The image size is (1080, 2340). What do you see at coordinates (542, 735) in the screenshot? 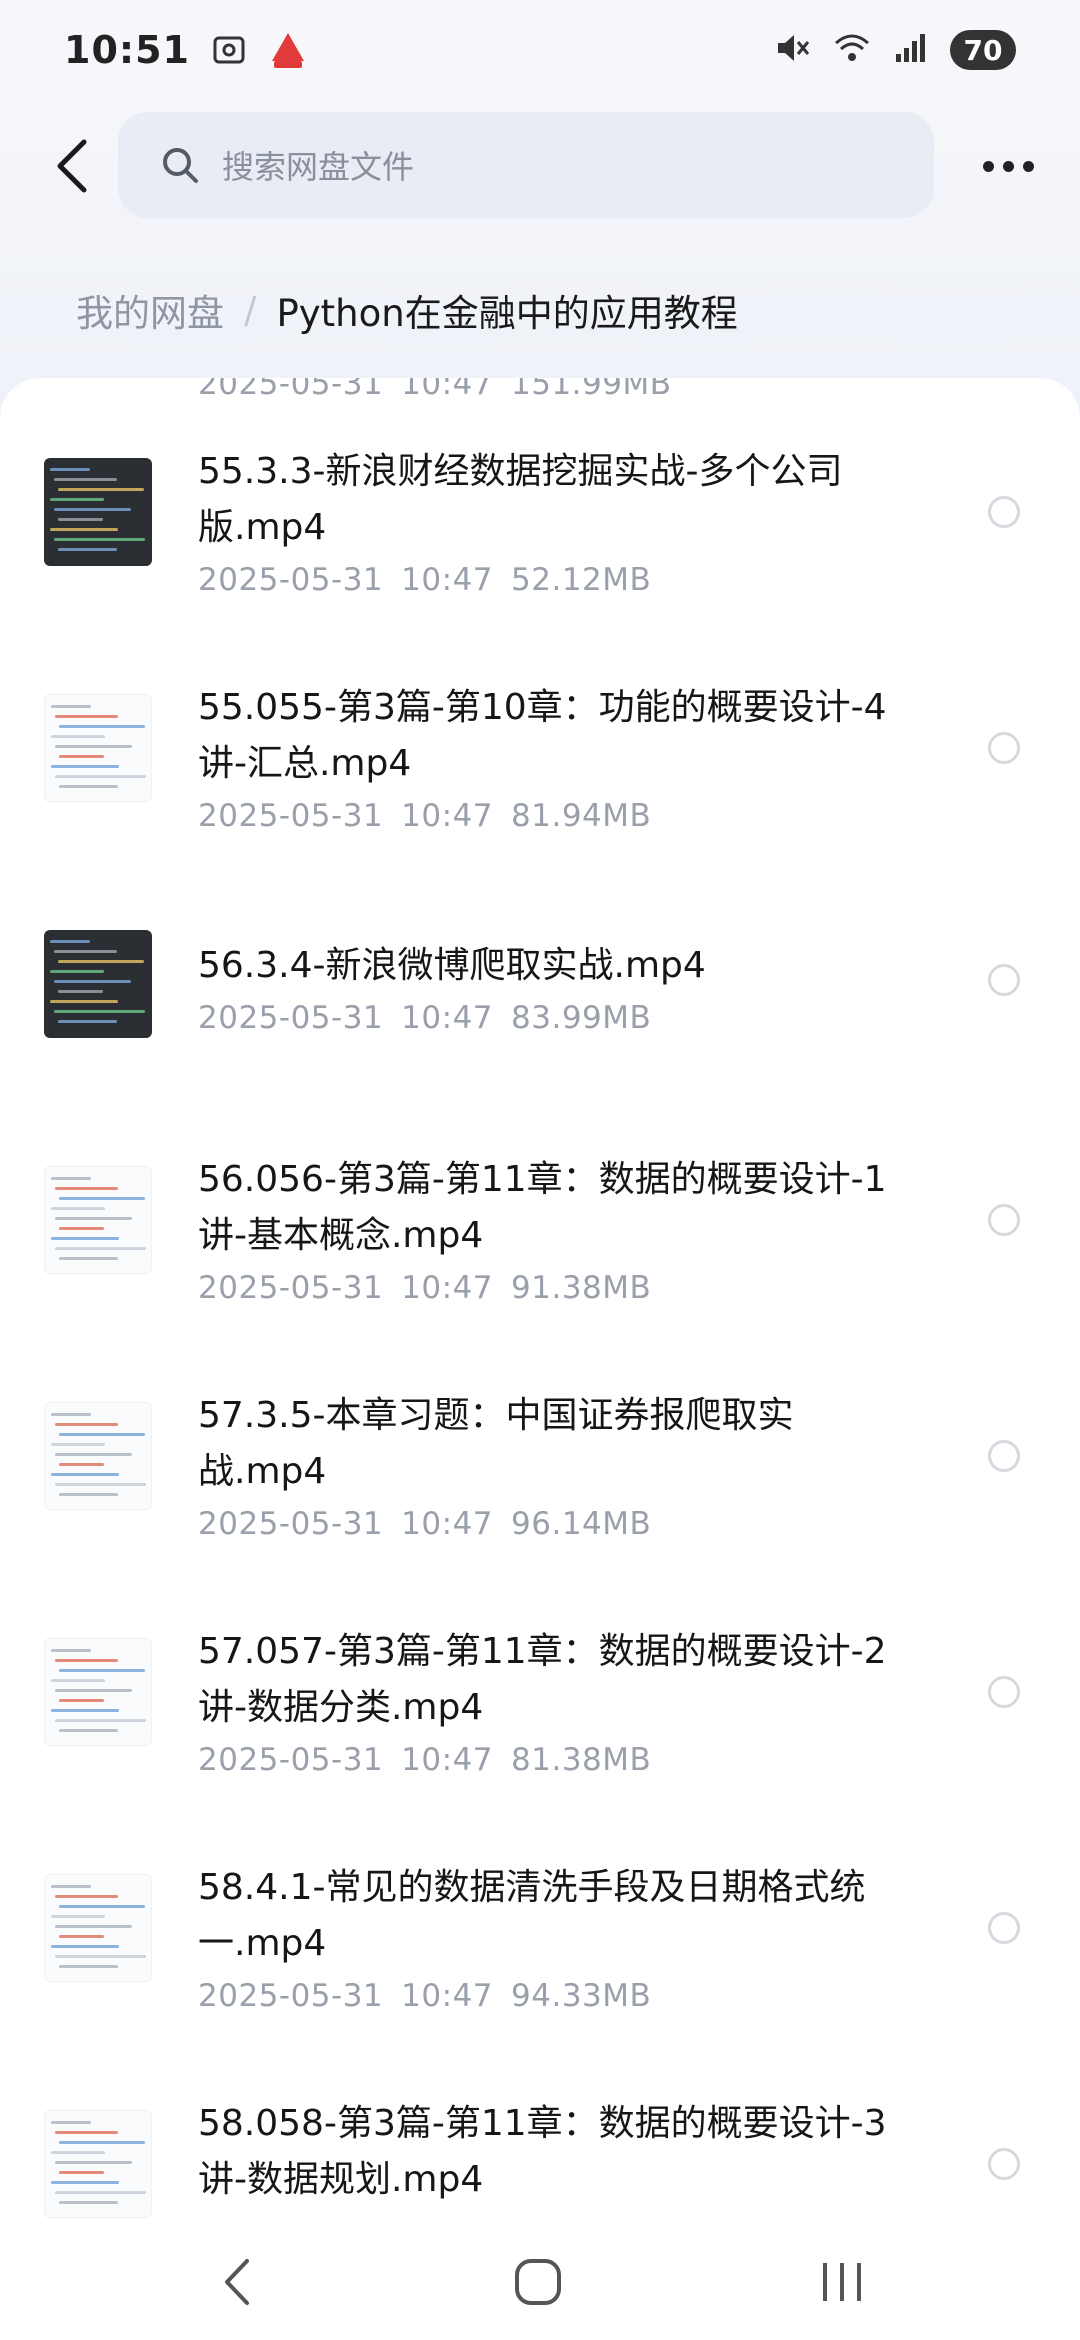
I see `file-name: 55.055-第3篇-第10章：功能的概要设计-4讲-汇总.mp4` at bounding box center [542, 735].